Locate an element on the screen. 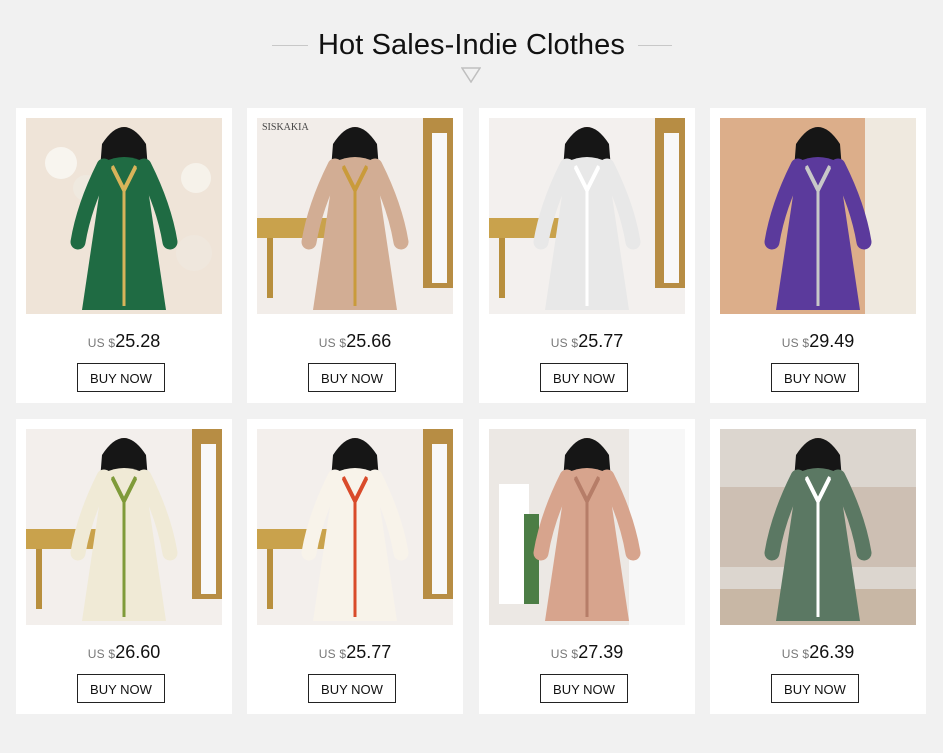 This screenshot has height=753, width=943. product-price: US $25.28 is located at coordinates (124, 342).